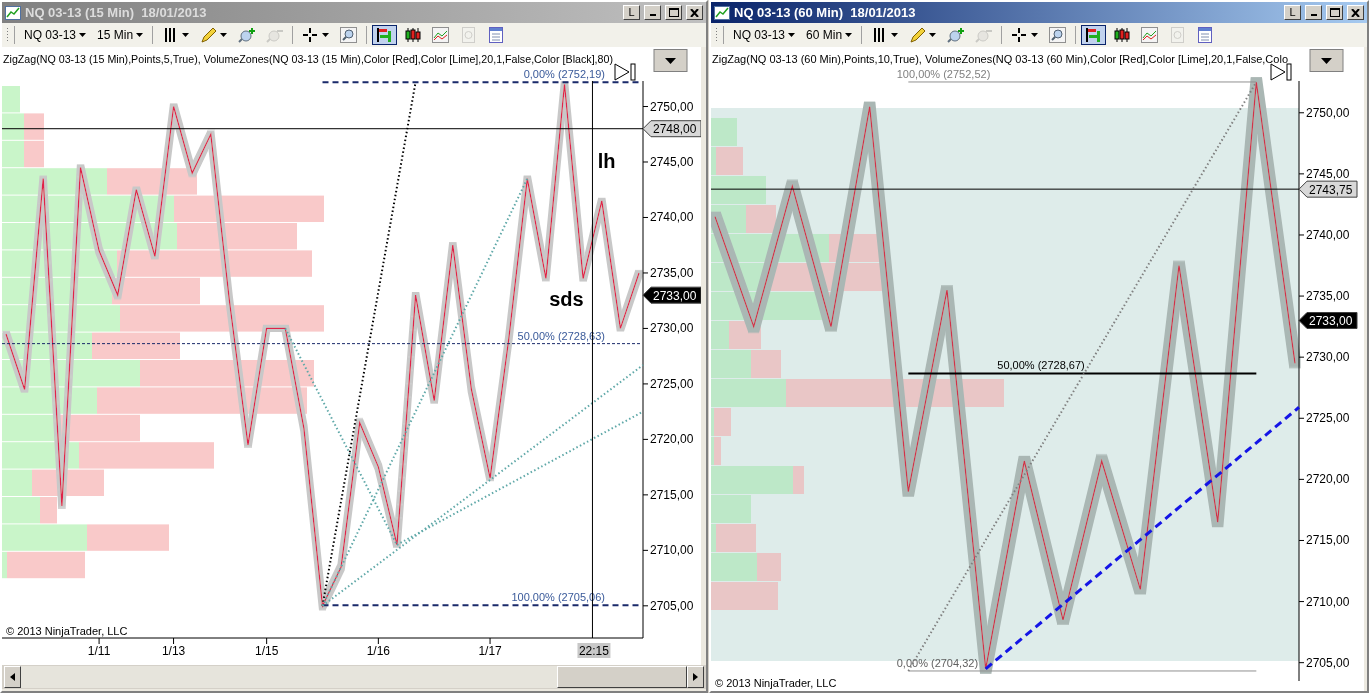 Image resolution: width=1369 pixels, height=693 pixels. Describe the element at coordinates (594, 650) in the screenshot. I see `crosshair-time-label: 22:15` at that location.